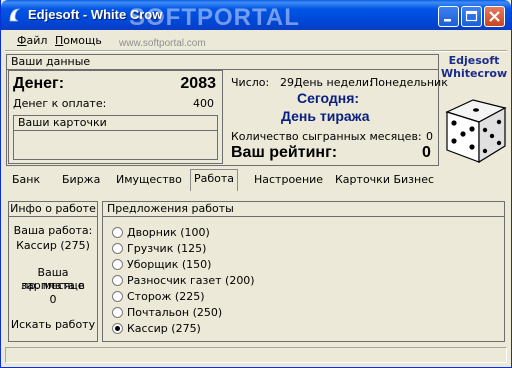  I want to click on menu-separator, so click(256, 51).